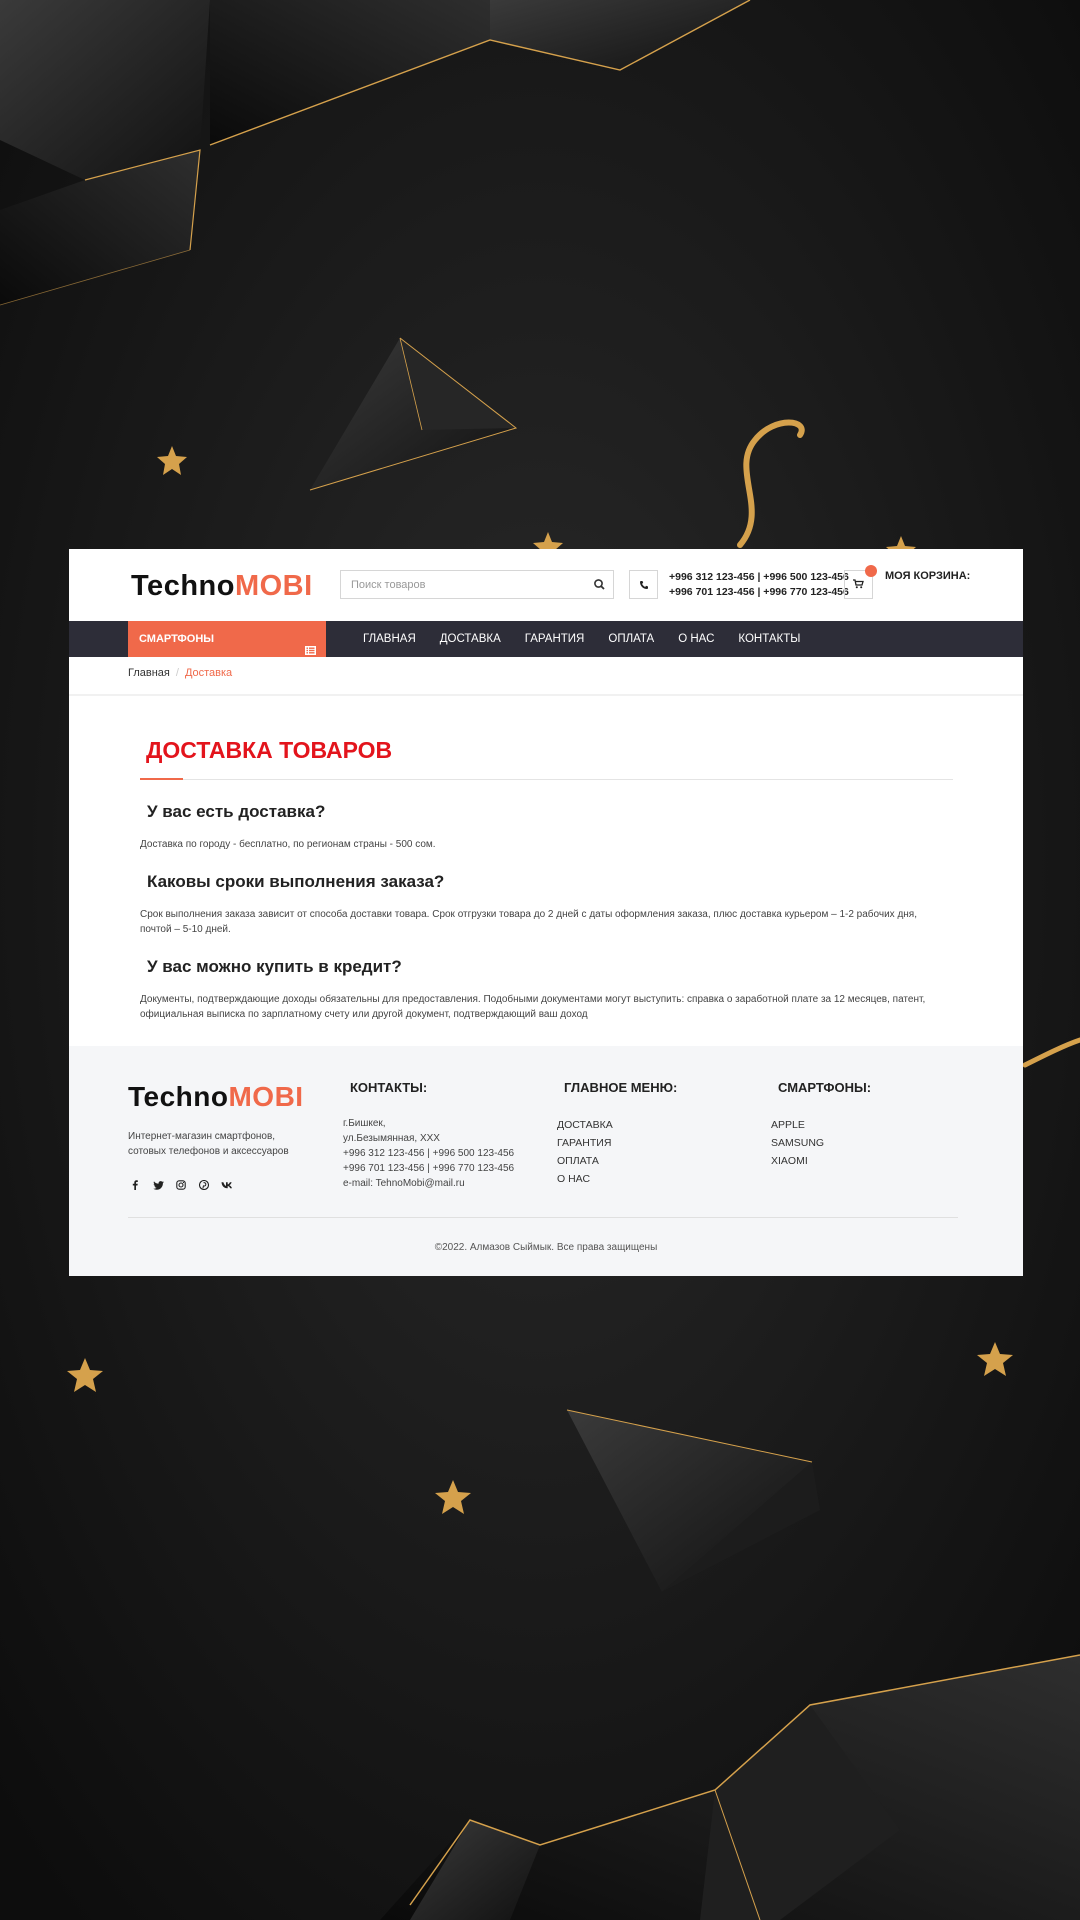 The height and width of the screenshot is (1920, 1080). Describe the element at coordinates (696, 639) in the screenshot. I see `nav-link-about: О НАС` at that location.